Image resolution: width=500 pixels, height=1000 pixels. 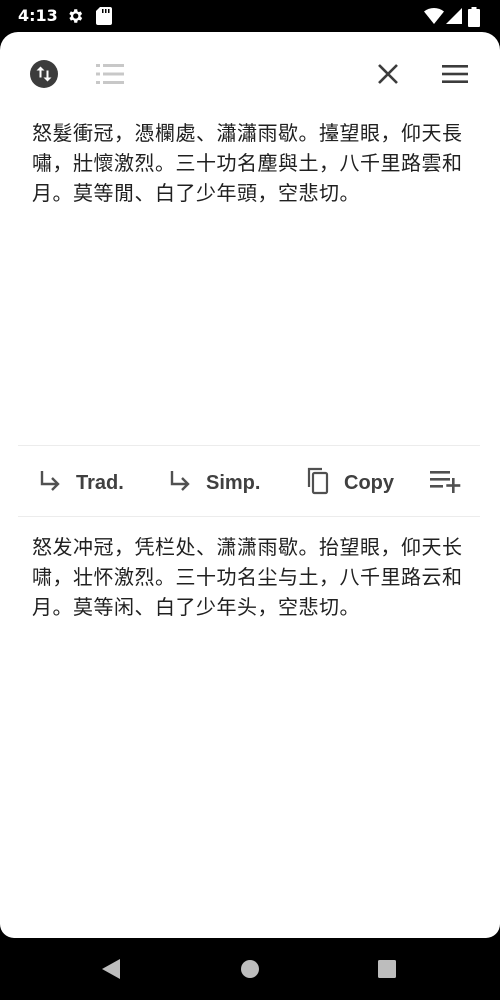 I want to click on simp-button: Simp., so click(x=214, y=483).